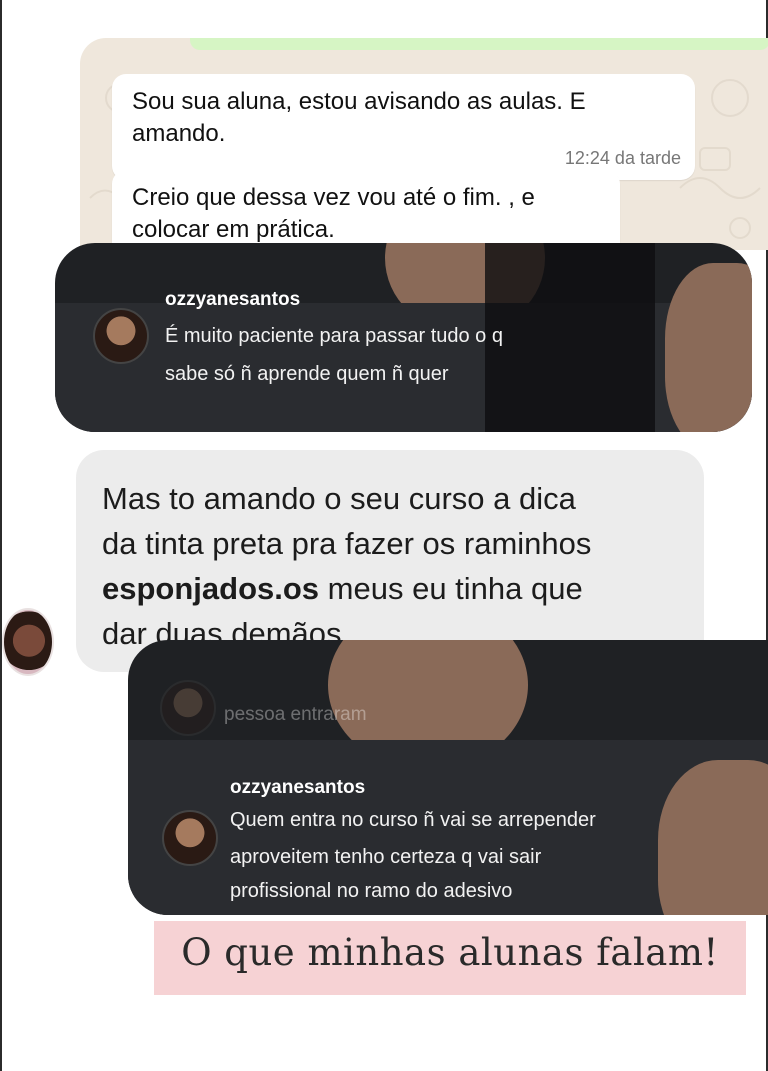 This screenshot has height=1071, width=768. Describe the element at coordinates (1, 535) in the screenshot. I see `left-edge-line` at that location.